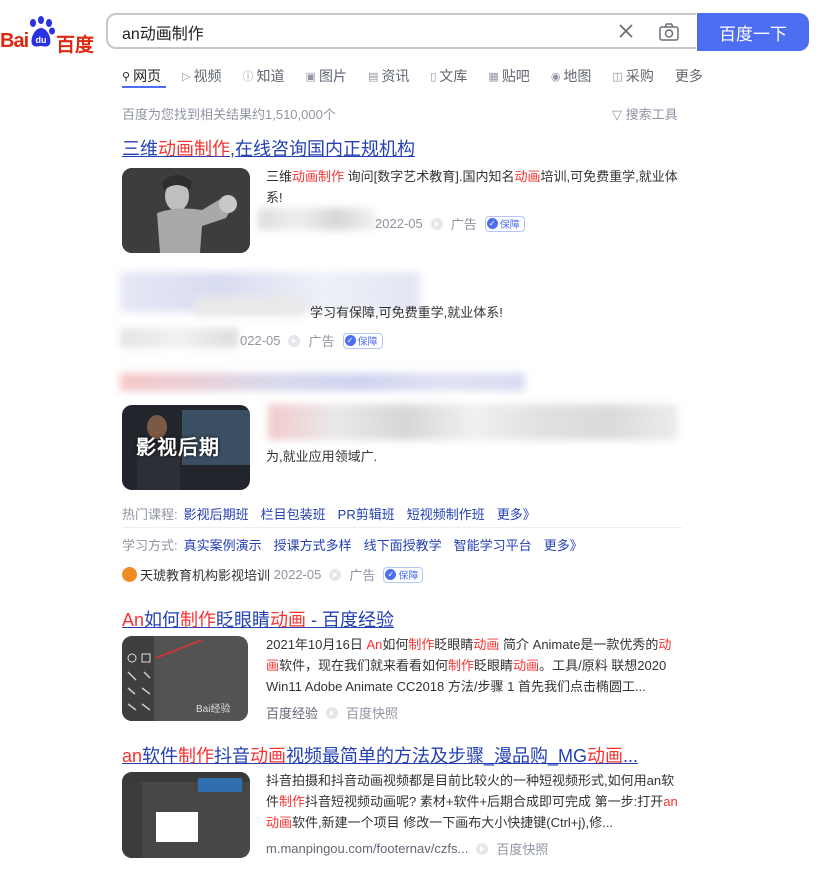 The height and width of the screenshot is (873, 818). What do you see at coordinates (362, 32) in the screenshot?
I see `search-input` at bounding box center [362, 32].